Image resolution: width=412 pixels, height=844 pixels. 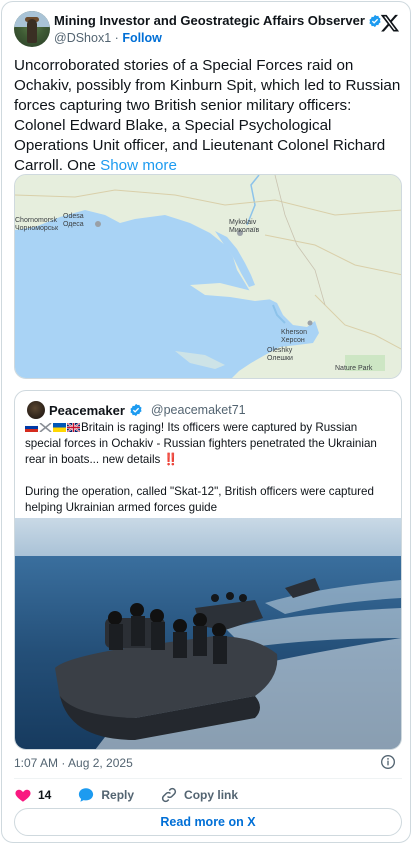 What do you see at coordinates (59, 427) in the screenshot?
I see `ukraine-flag-icon` at bounding box center [59, 427].